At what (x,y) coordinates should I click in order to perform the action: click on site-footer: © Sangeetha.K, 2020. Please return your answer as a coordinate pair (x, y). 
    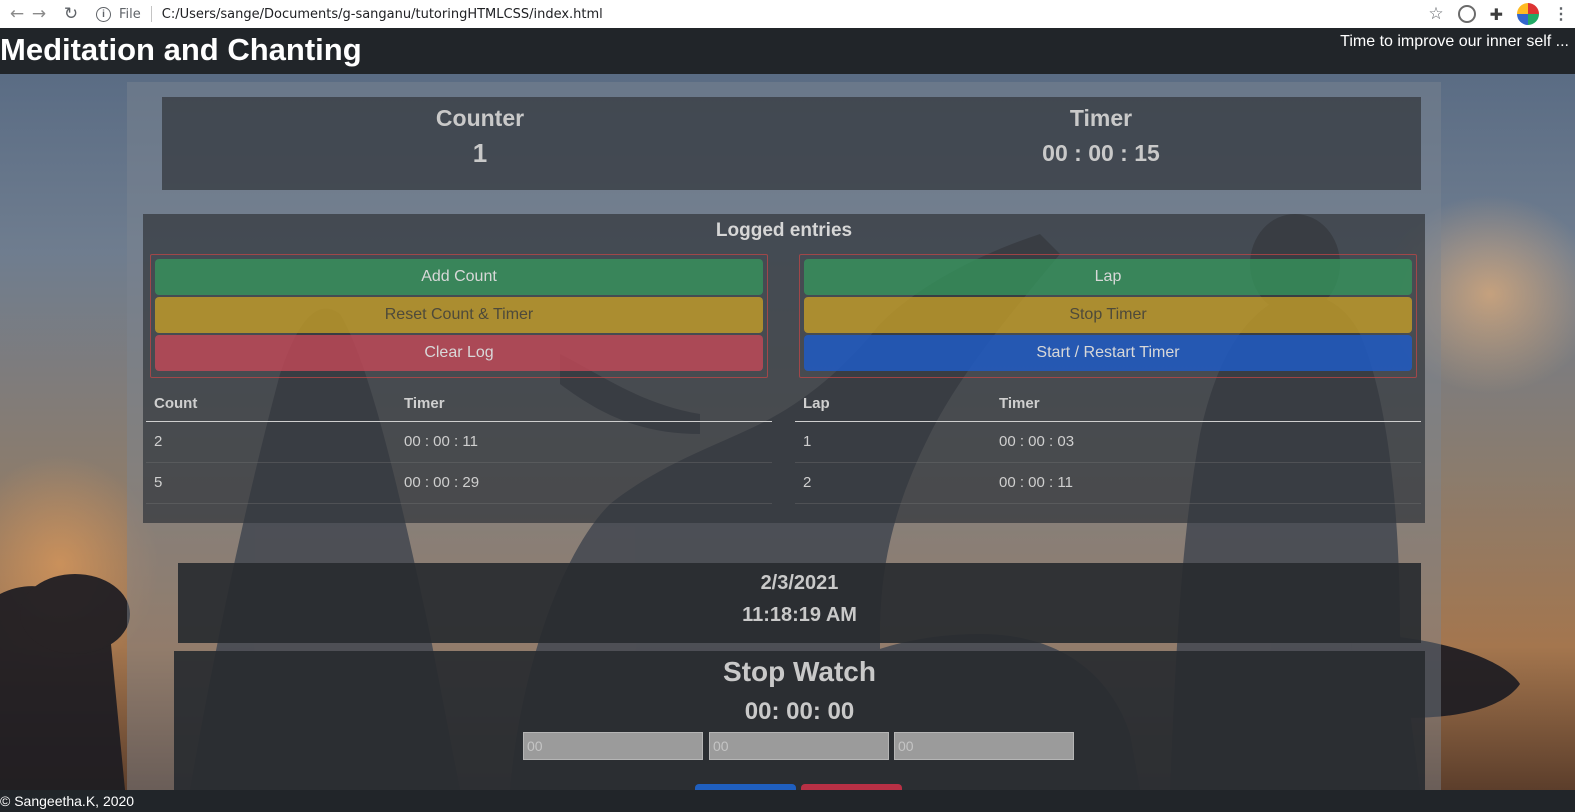
    Looking at the image, I should click on (787, 801).